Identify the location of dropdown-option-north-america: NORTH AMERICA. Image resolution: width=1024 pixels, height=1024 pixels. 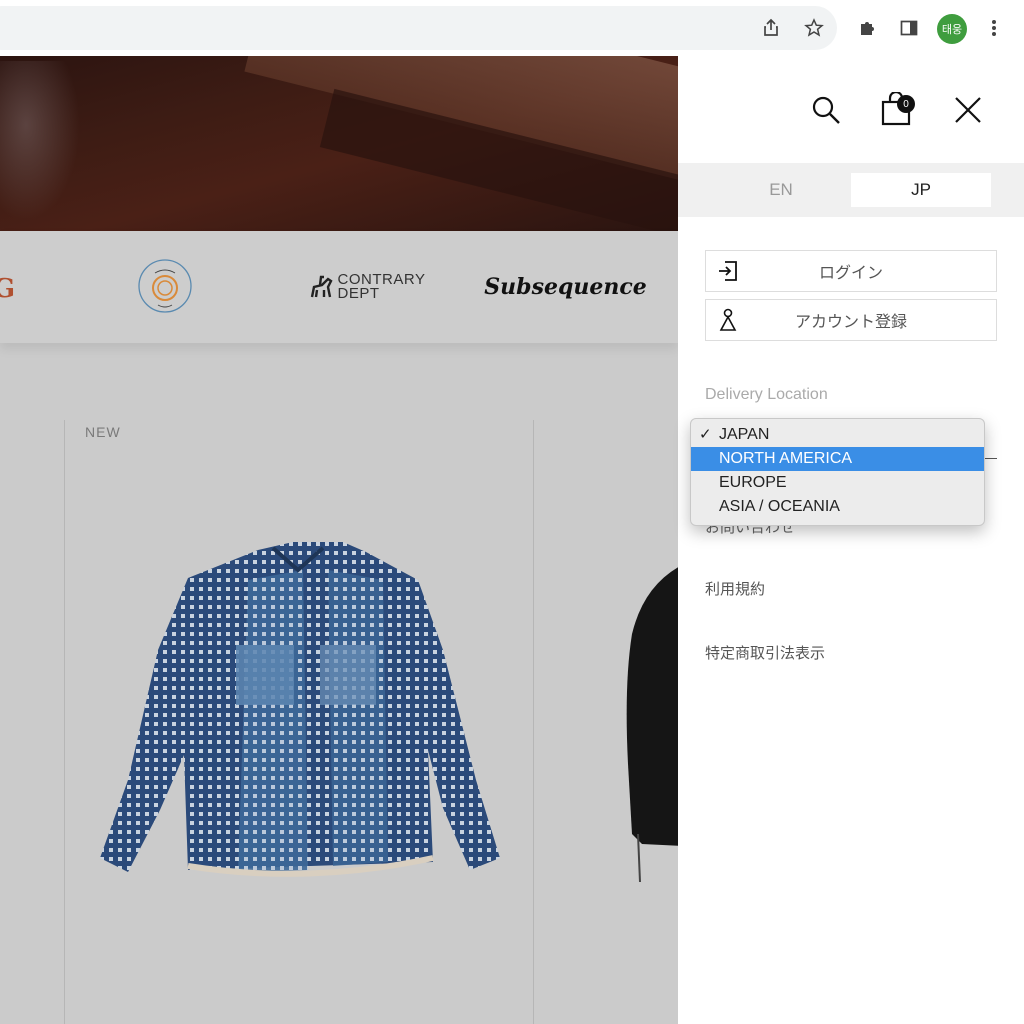
(837, 459).